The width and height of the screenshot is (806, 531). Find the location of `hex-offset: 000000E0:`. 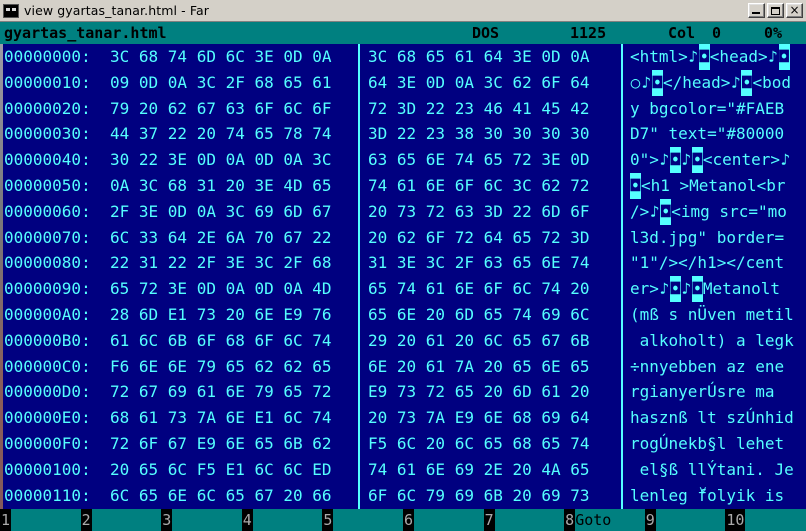

hex-offset: 000000E0: is located at coordinates (47, 418).